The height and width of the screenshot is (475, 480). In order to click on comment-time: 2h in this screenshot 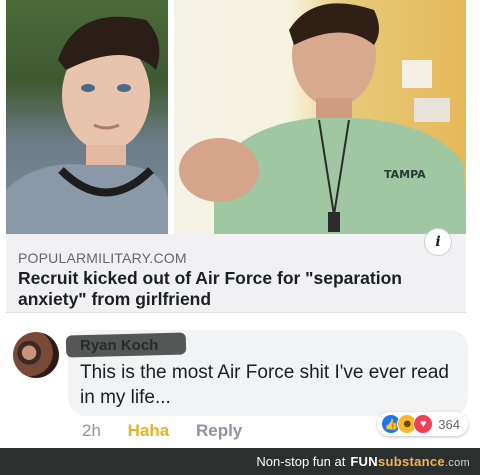, I will do `click(91, 430)`.